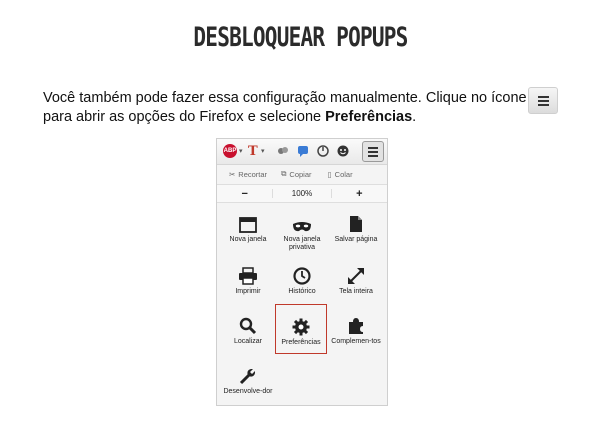 This screenshot has width=601, height=440. I want to click on chat-icon, so click(303, 151).